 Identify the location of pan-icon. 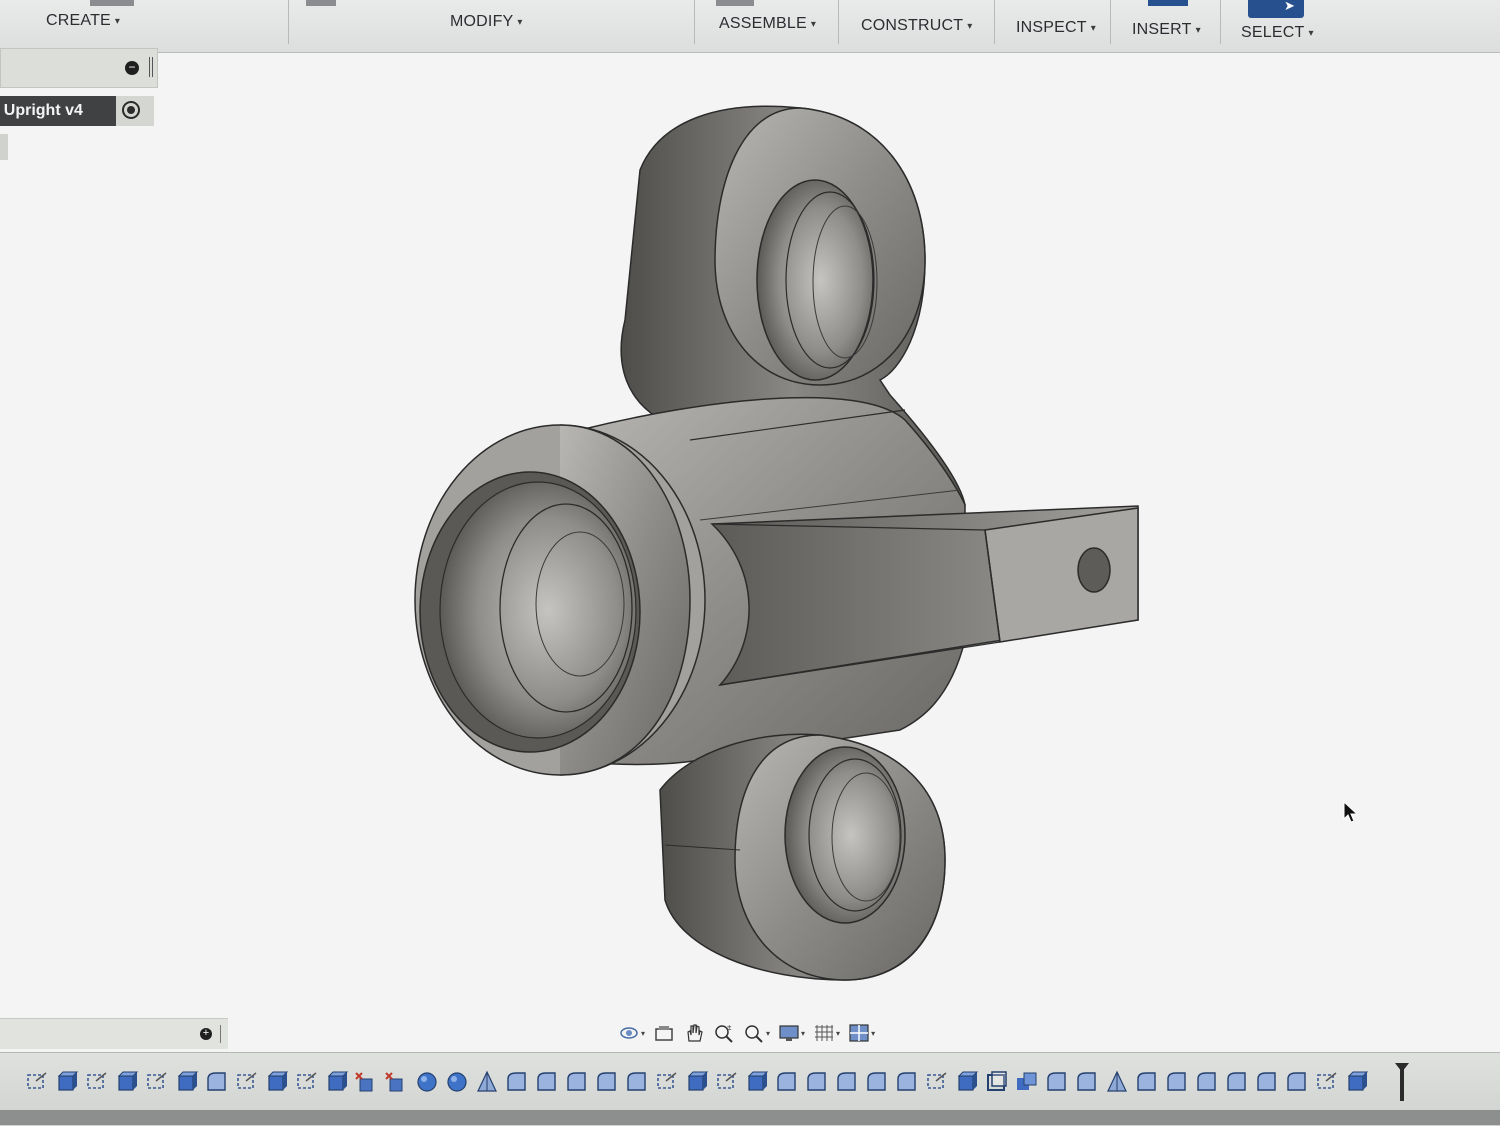
(694, 1033).